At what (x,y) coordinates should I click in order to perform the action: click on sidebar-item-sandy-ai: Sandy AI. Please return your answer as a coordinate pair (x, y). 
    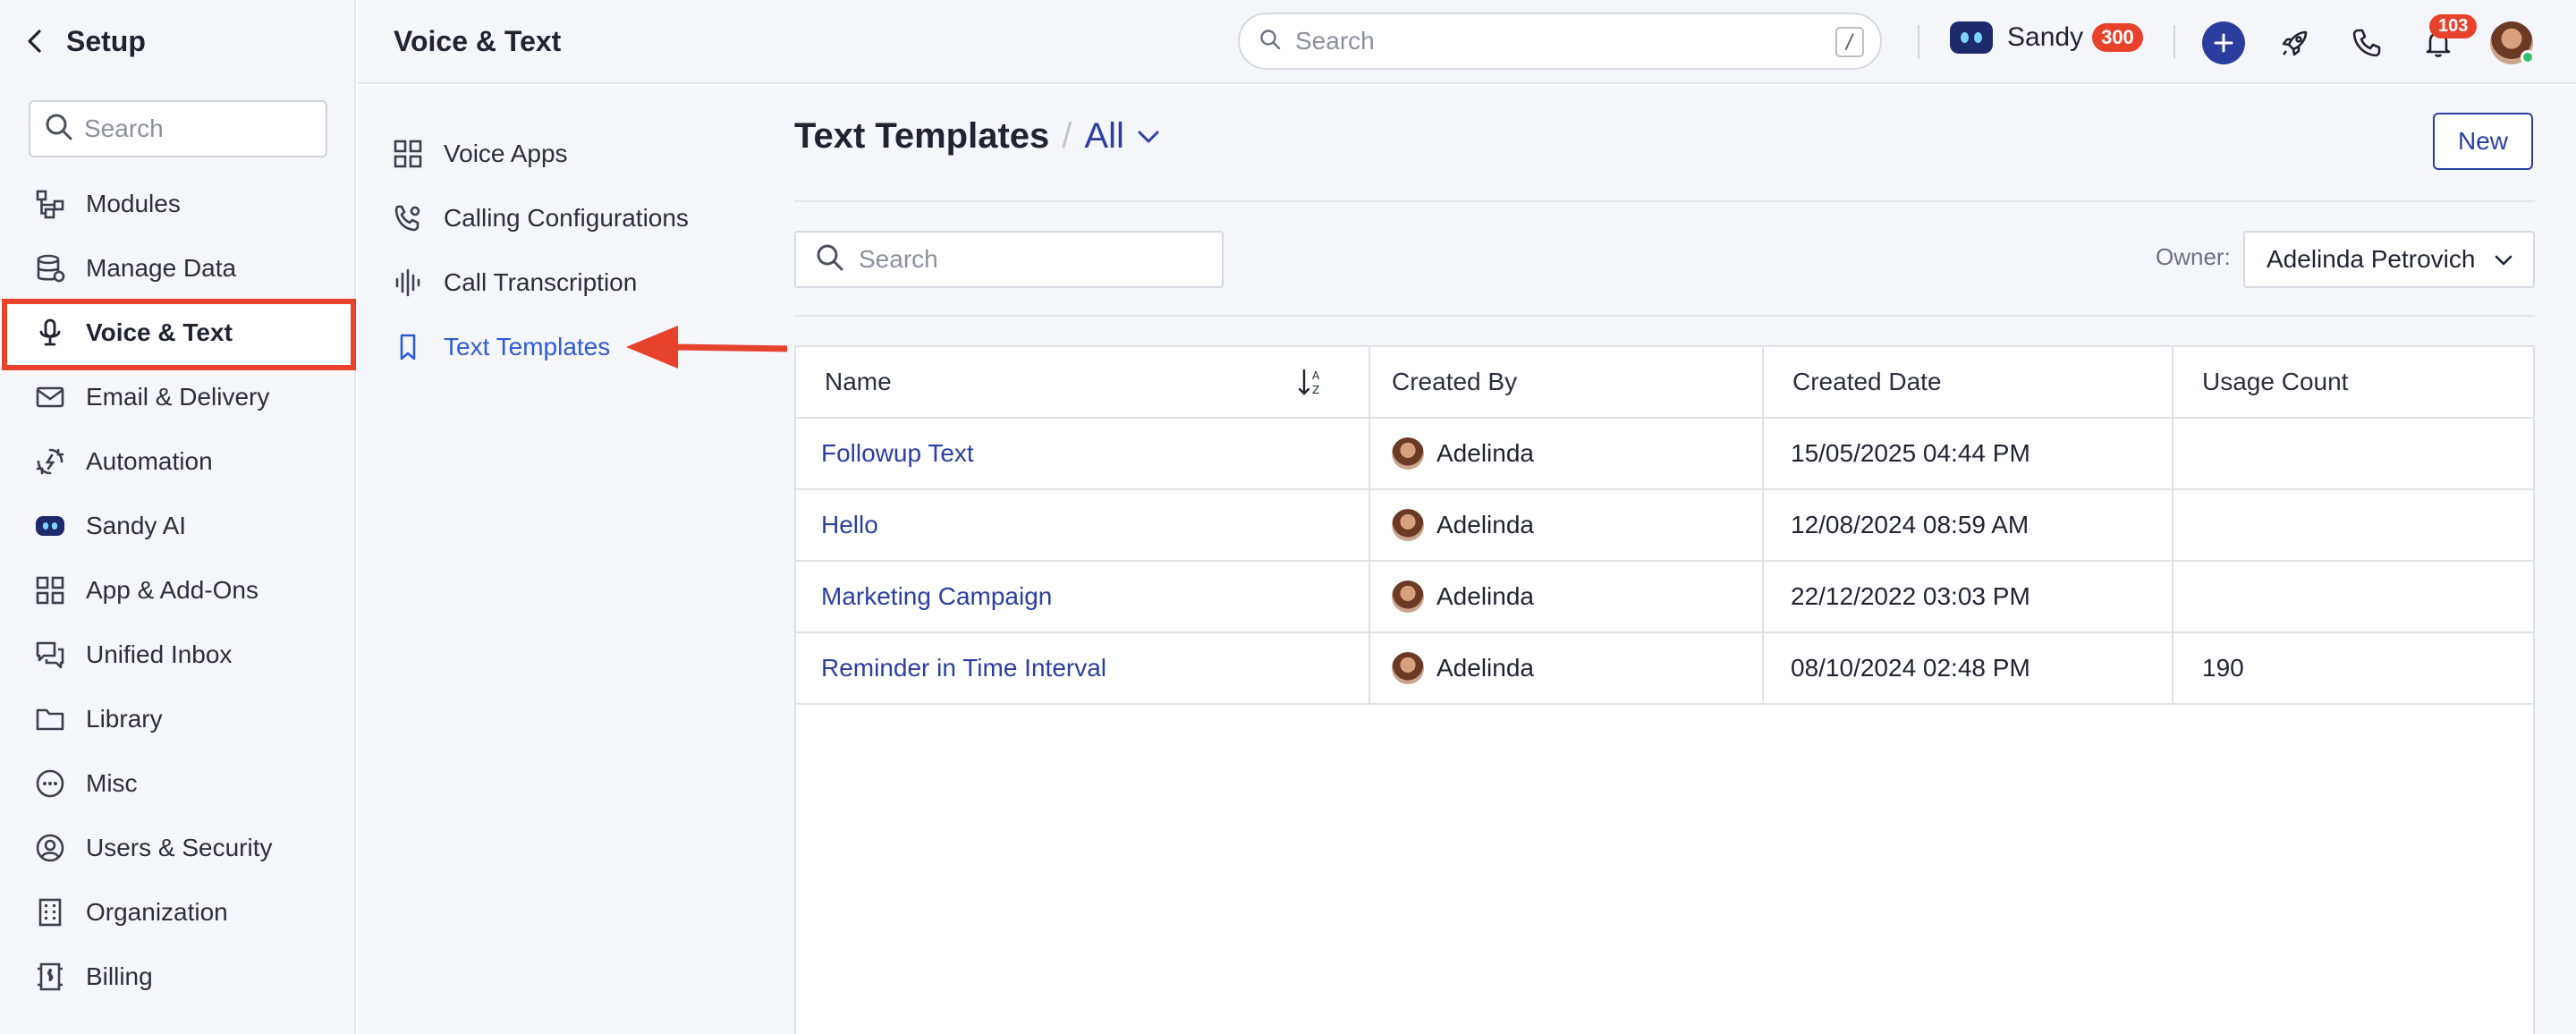
    Looking at the image, I should click on (178, 526).